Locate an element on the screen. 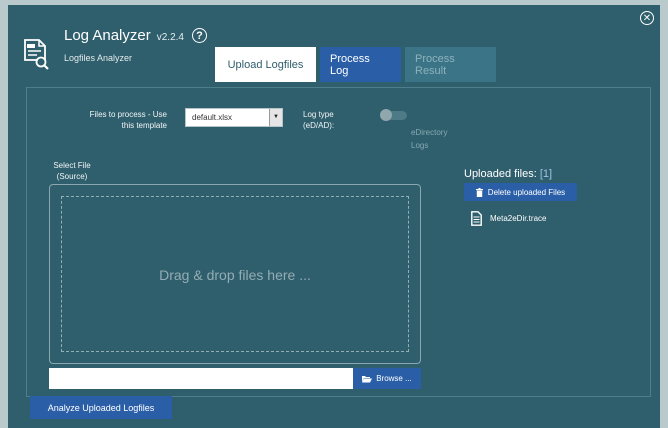 This screenshot has height=428, width=668. trash-icon is located at coordinates (479, 192).